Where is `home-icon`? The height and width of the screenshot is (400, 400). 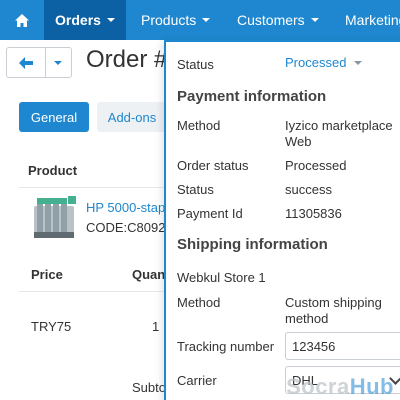
home-icon is located at coordinates (22, 20).